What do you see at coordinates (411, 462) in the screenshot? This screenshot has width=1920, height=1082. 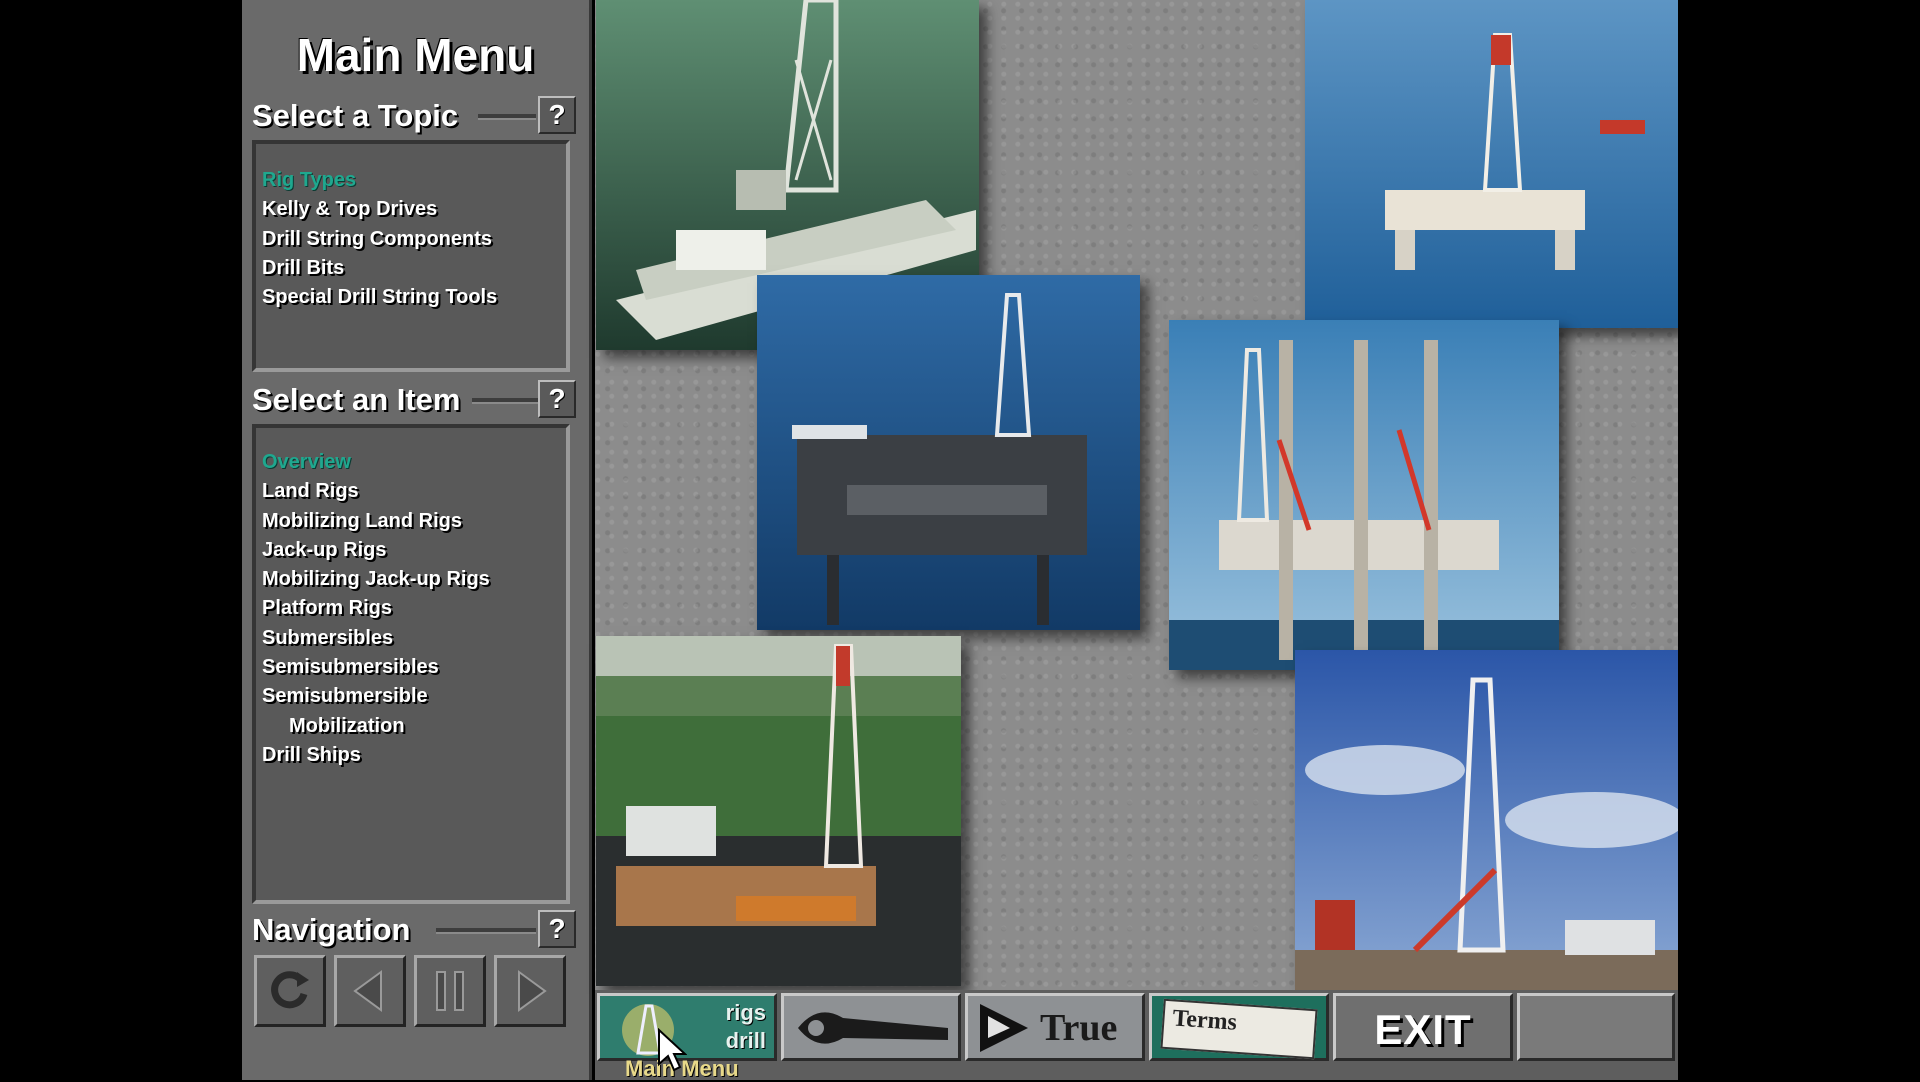 I see `item-overview: Overview` at bounding box center [411, 462].